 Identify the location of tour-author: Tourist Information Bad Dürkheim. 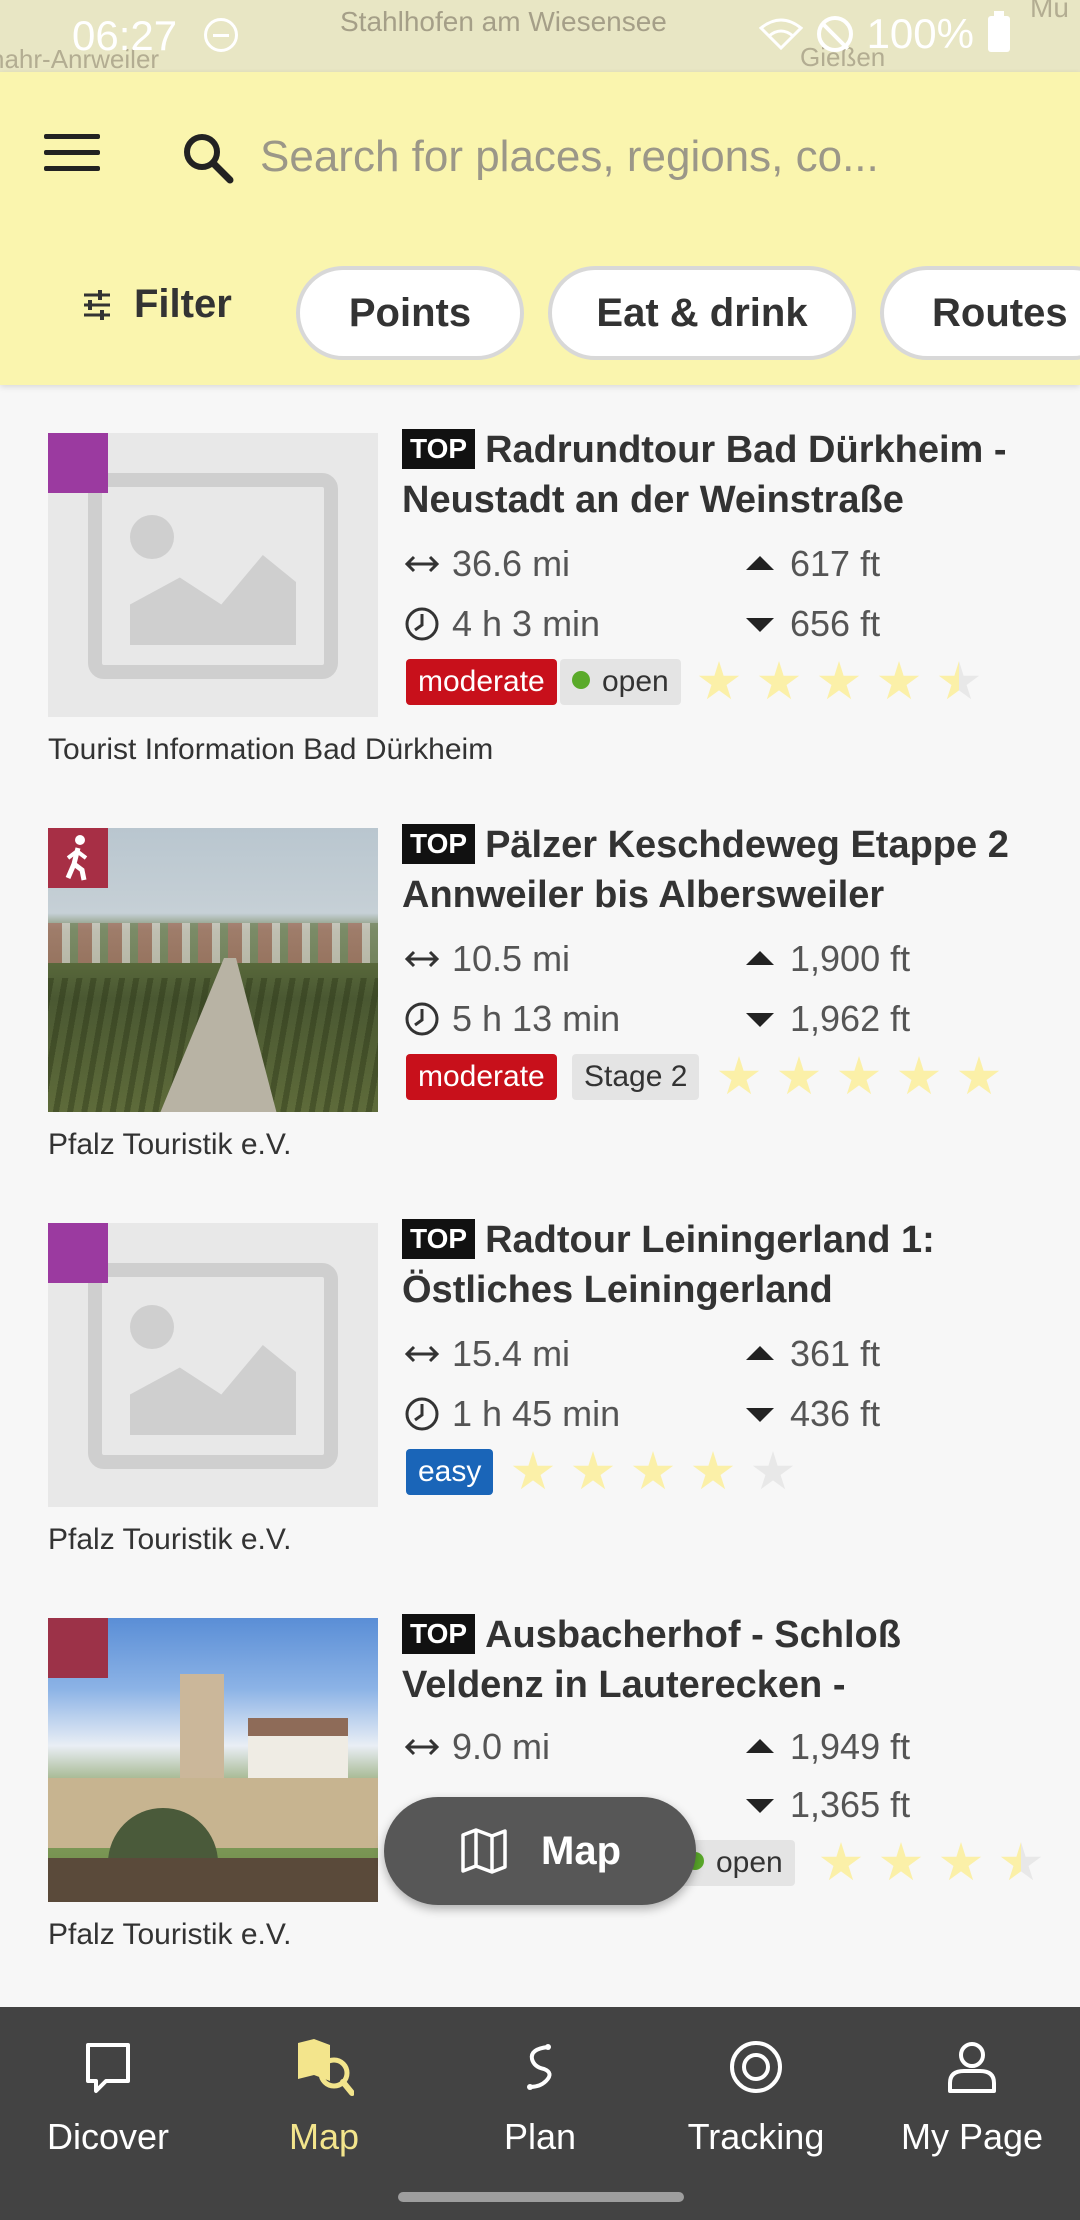
(271, 749).